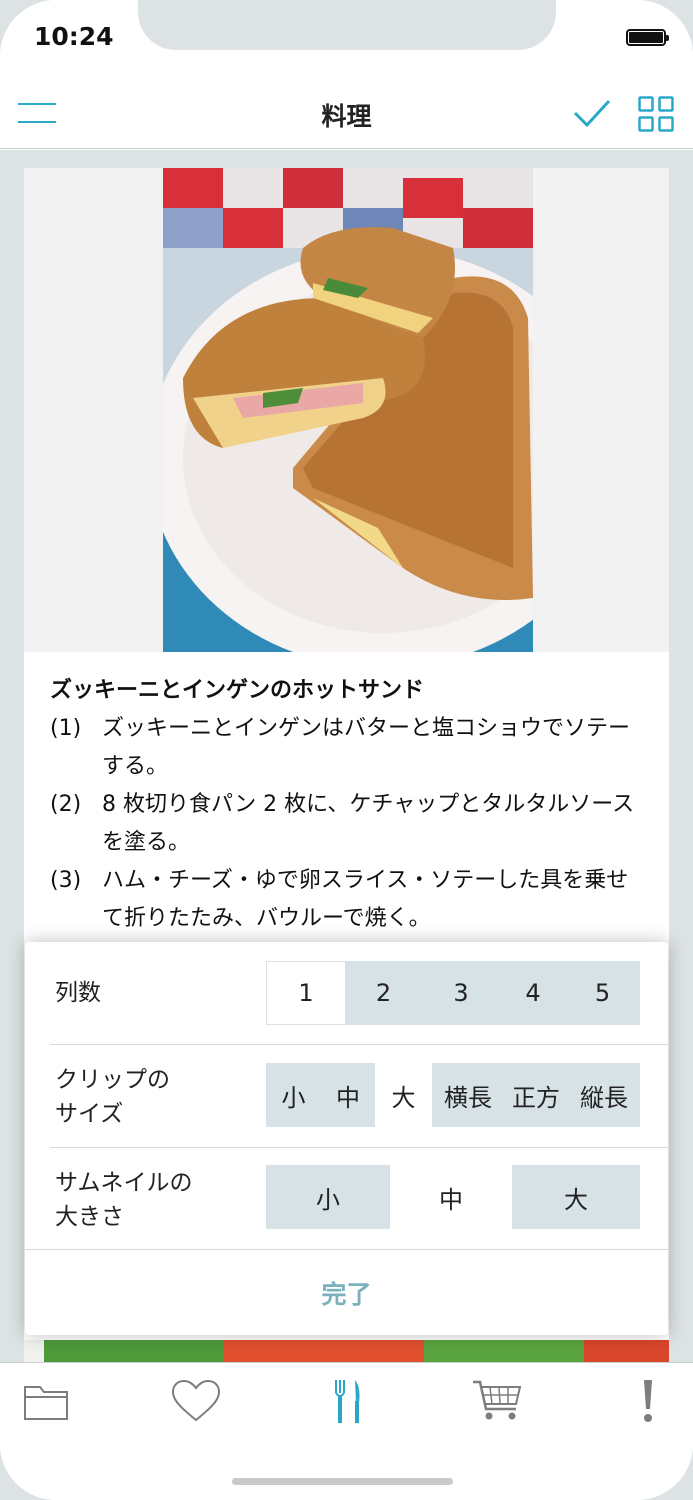 Image resolution: width=693 pixels, height=1500 pixels. What do you see at coordinates (346, 1351) in the screenshot?
I see `next-card-photo` at bounding box center [346, 1351].